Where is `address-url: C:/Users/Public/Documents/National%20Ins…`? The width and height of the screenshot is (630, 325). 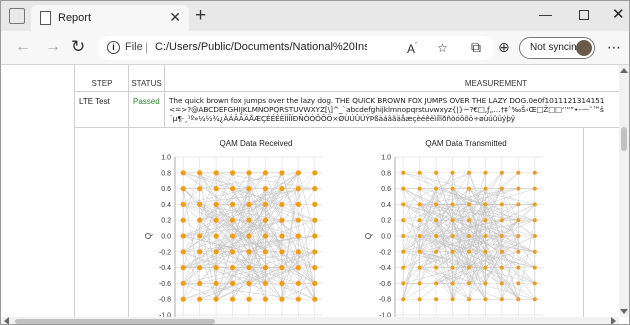
address-url: C:/Users/Public/Documents/National%20Ins… is located at coordinates (261, 47).